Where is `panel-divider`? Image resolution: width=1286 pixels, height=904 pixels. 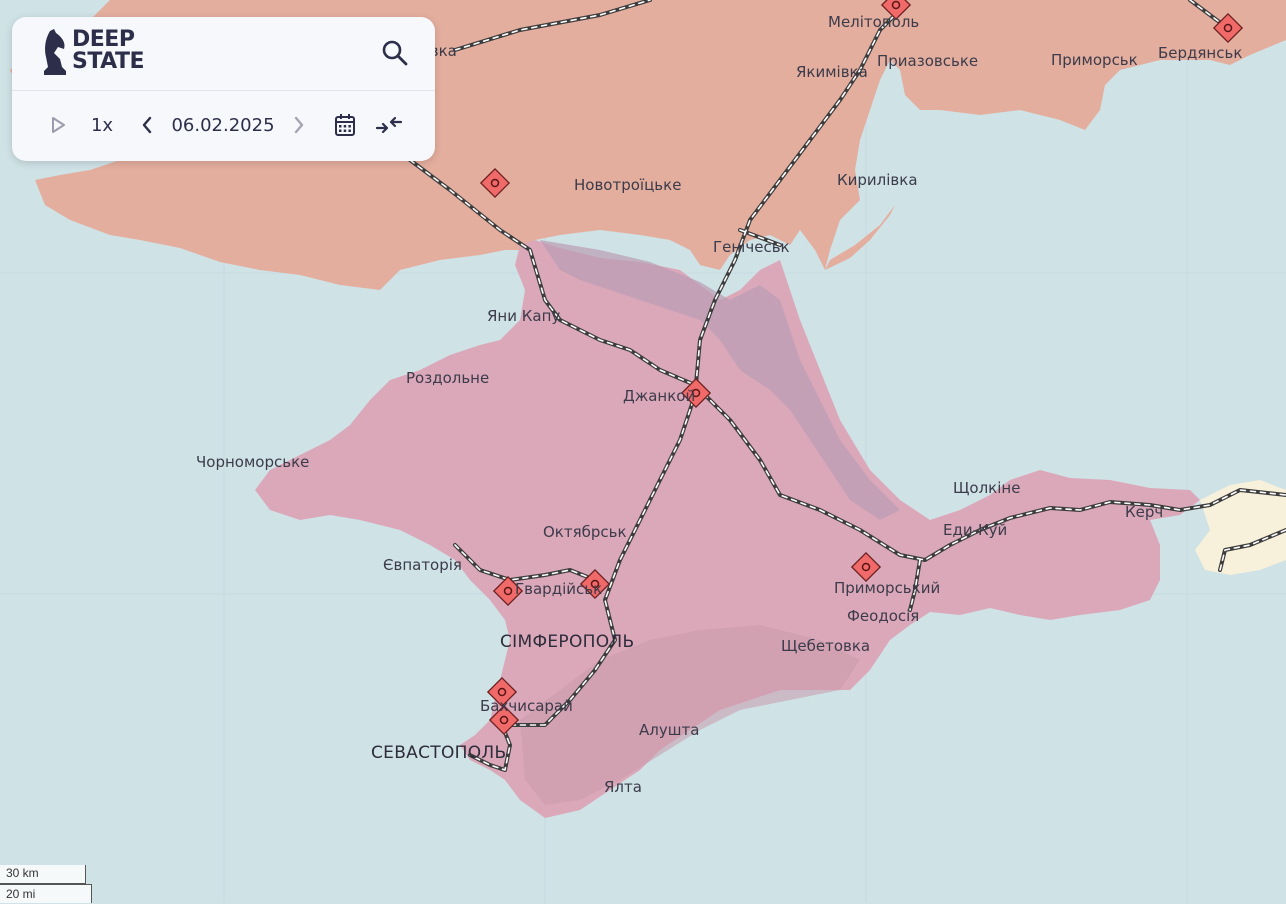
panel-divider is located at coordinates (223, 90).